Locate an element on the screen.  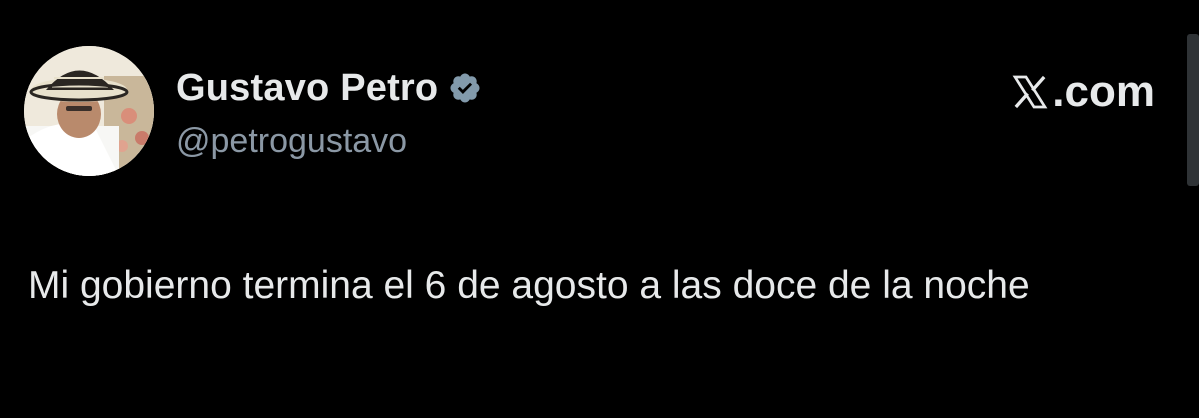
x-logo-icon is located at coordinates (1030, 92).